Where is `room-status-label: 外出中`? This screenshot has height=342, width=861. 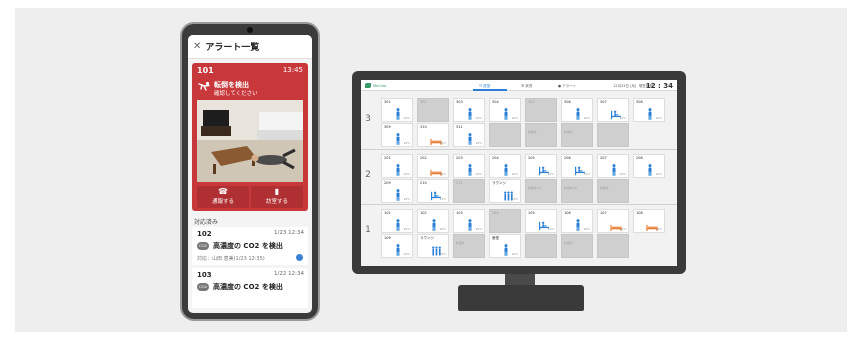 room-status-label: 外出中 is located at coordinates (460, 243).